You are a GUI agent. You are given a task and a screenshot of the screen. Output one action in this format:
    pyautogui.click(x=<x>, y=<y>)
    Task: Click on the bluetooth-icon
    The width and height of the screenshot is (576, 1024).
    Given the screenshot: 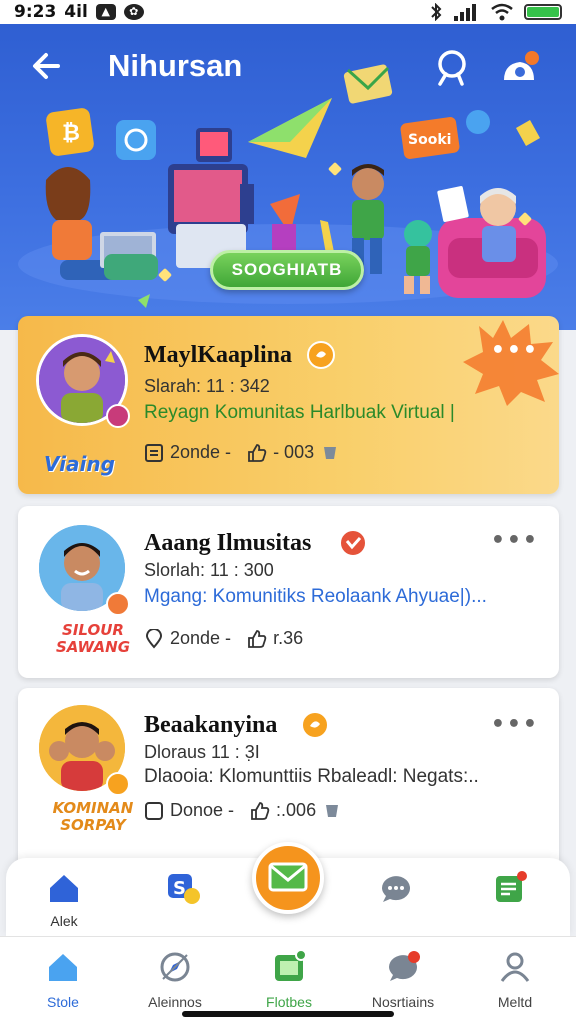 What is the action you would take?
    pyautogui.click(x=436, y=12)
    